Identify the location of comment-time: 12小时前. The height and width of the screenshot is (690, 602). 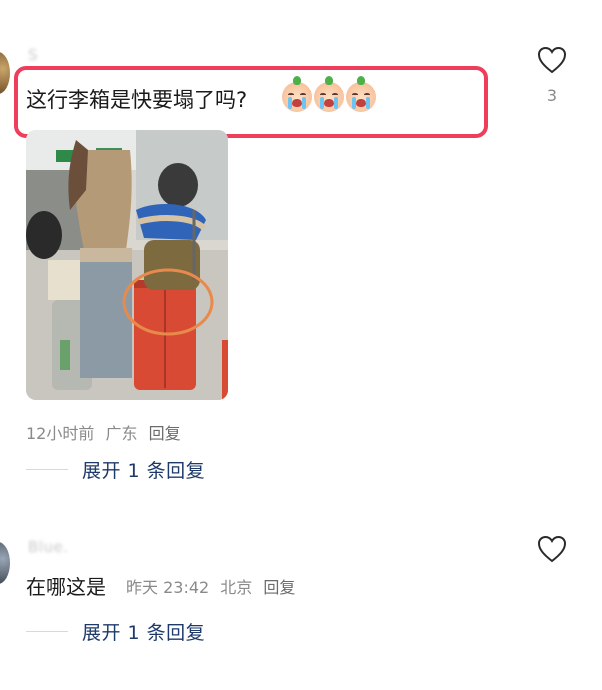
(60, 433).